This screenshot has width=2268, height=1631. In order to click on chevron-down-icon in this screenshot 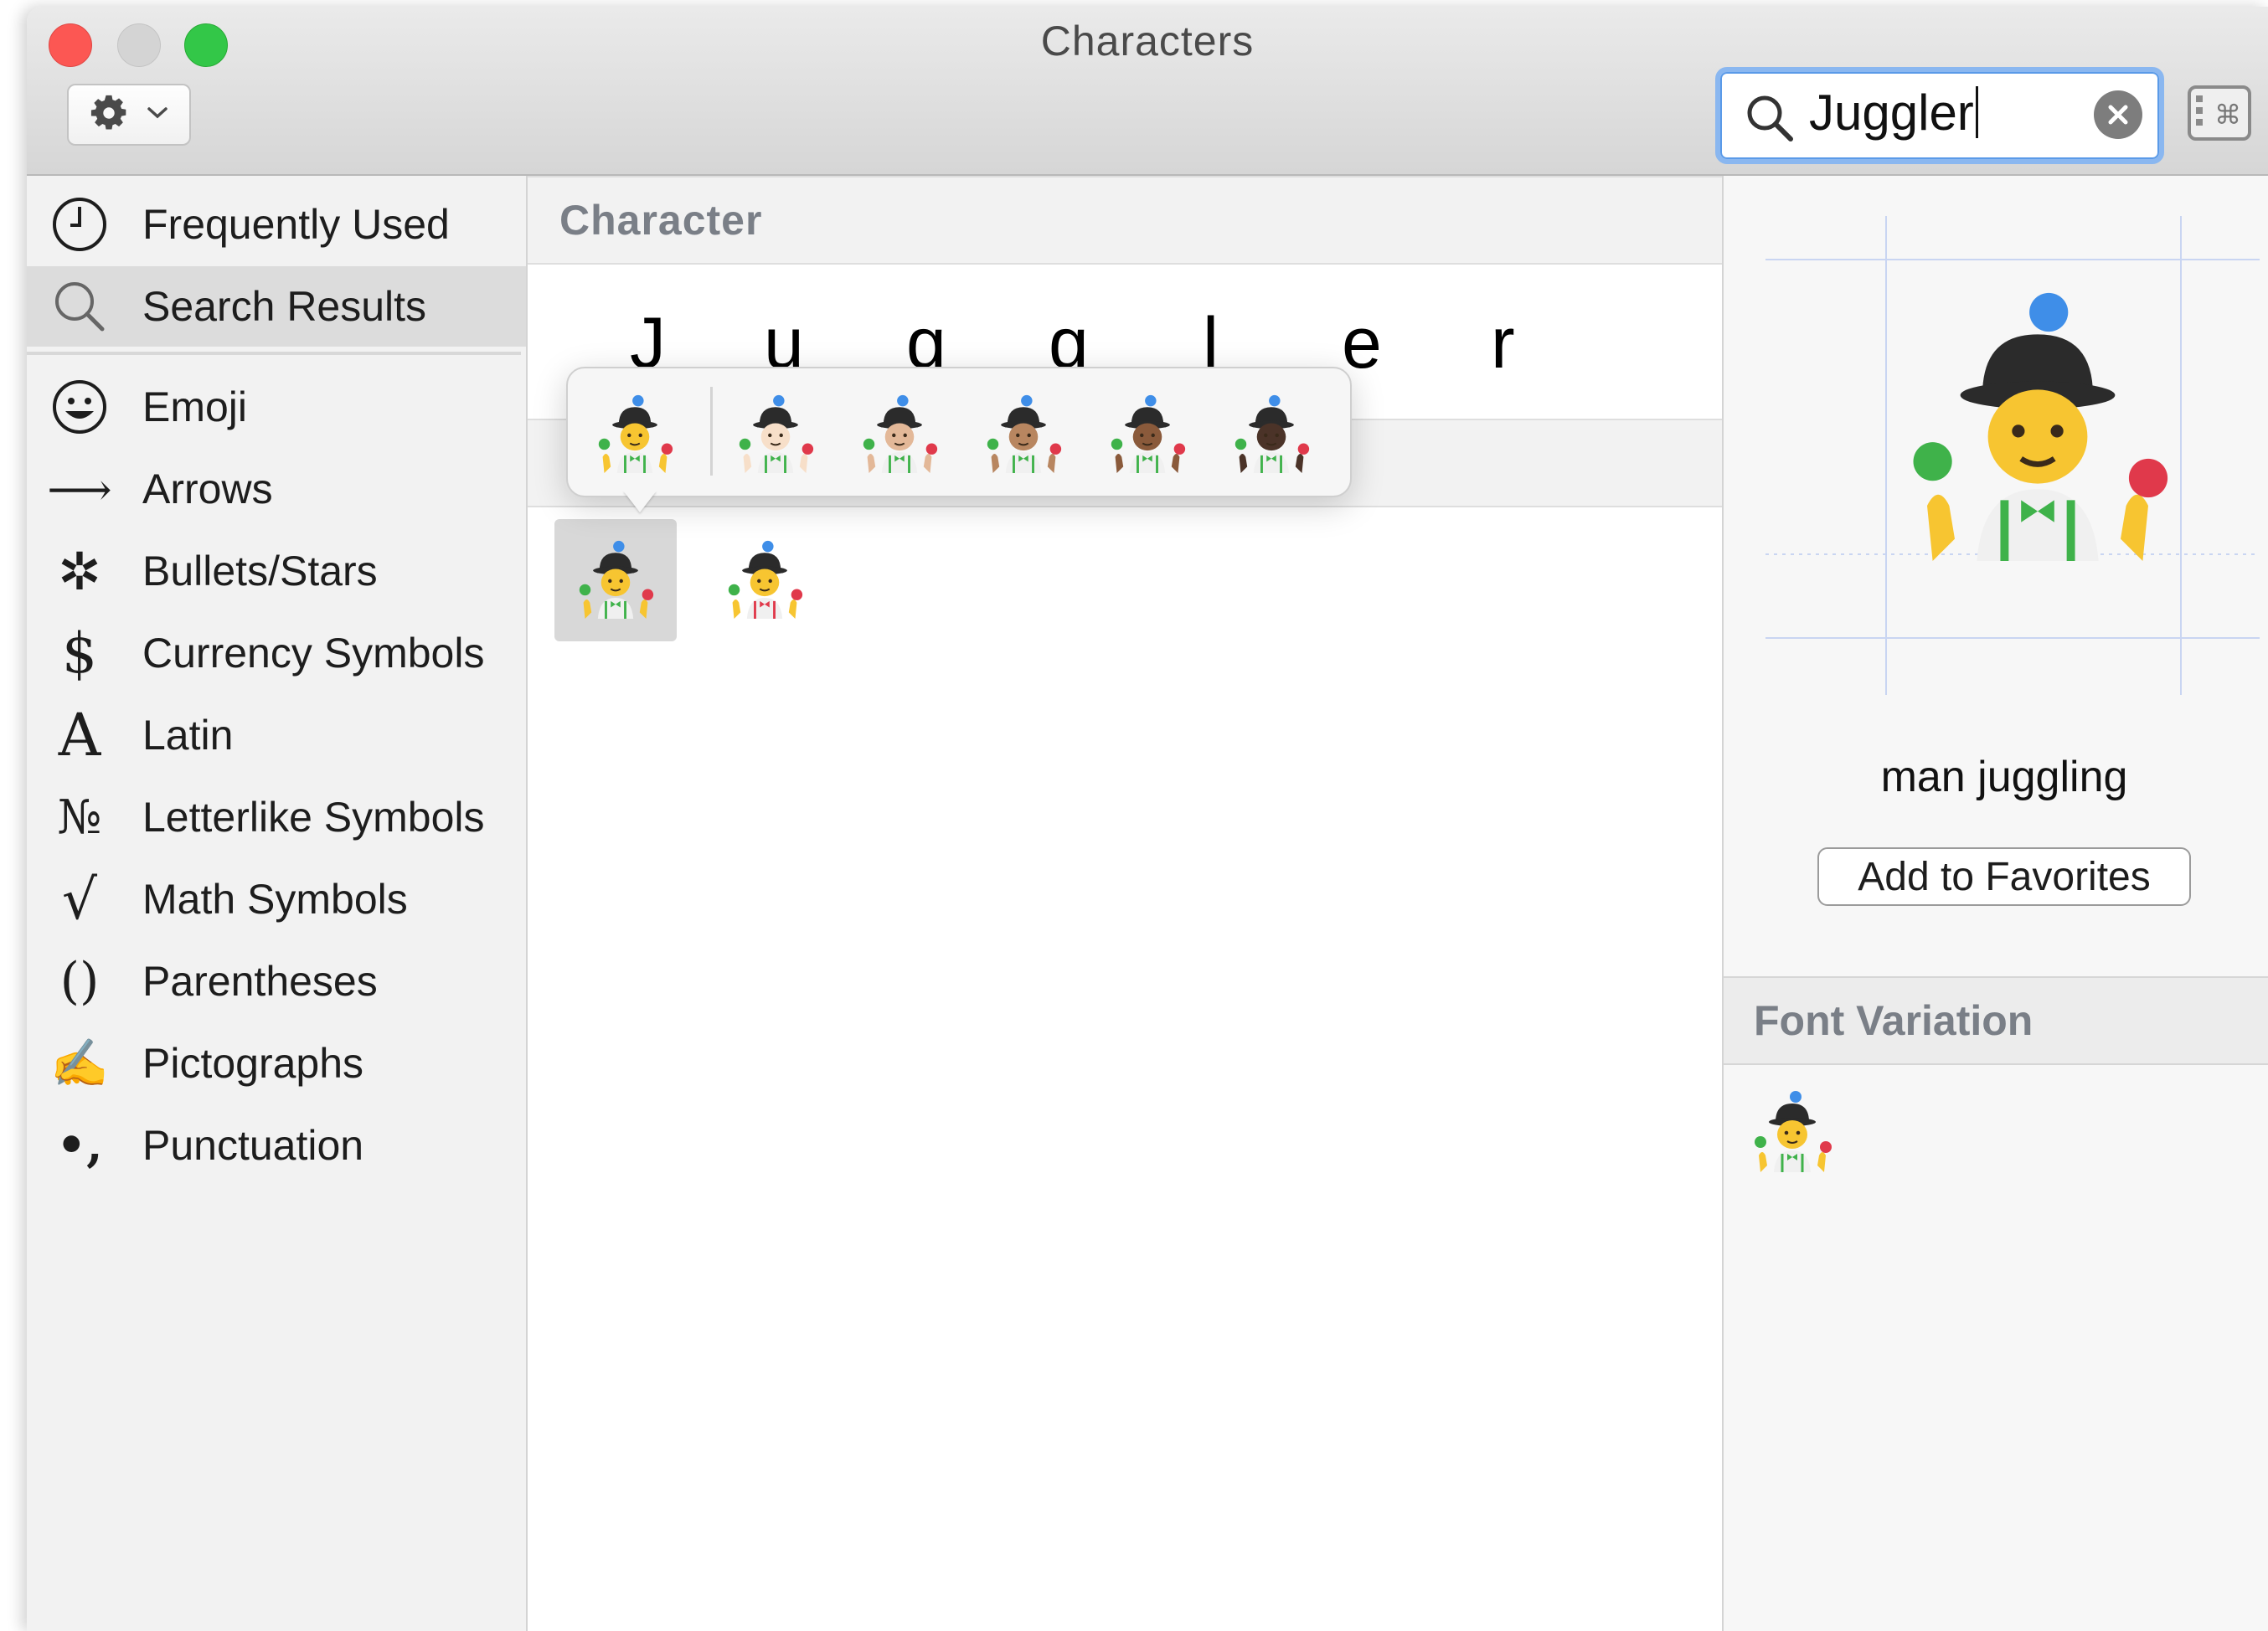, I will do `click(157, 115)`.